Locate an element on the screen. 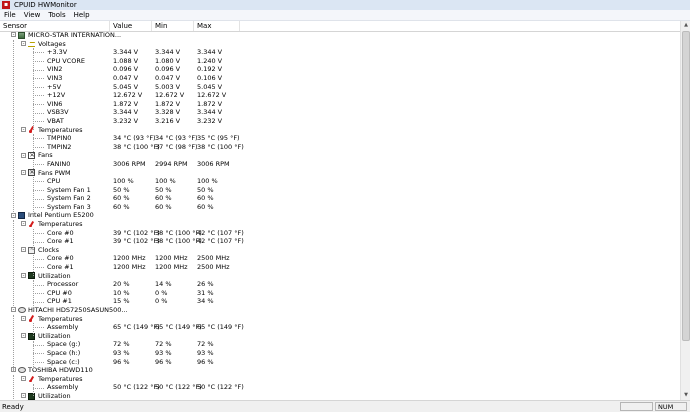  sensor-row: CPU VCORE 1.088 V 1.080 V 1.240 V is located at coordinates (340, 61).